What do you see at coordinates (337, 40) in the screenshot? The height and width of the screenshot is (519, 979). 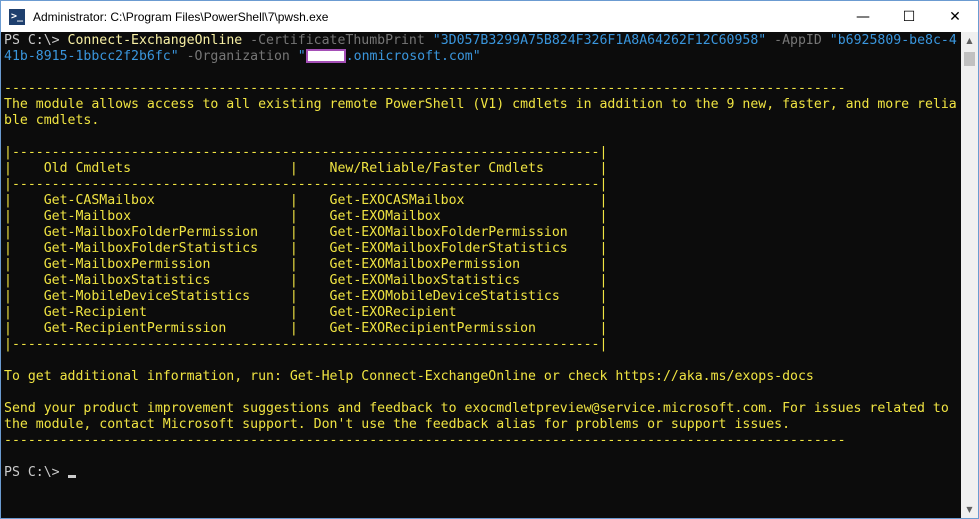 I see `param-thumbprint: -CertificateThumbPrint` at bounding box center [337, 40].